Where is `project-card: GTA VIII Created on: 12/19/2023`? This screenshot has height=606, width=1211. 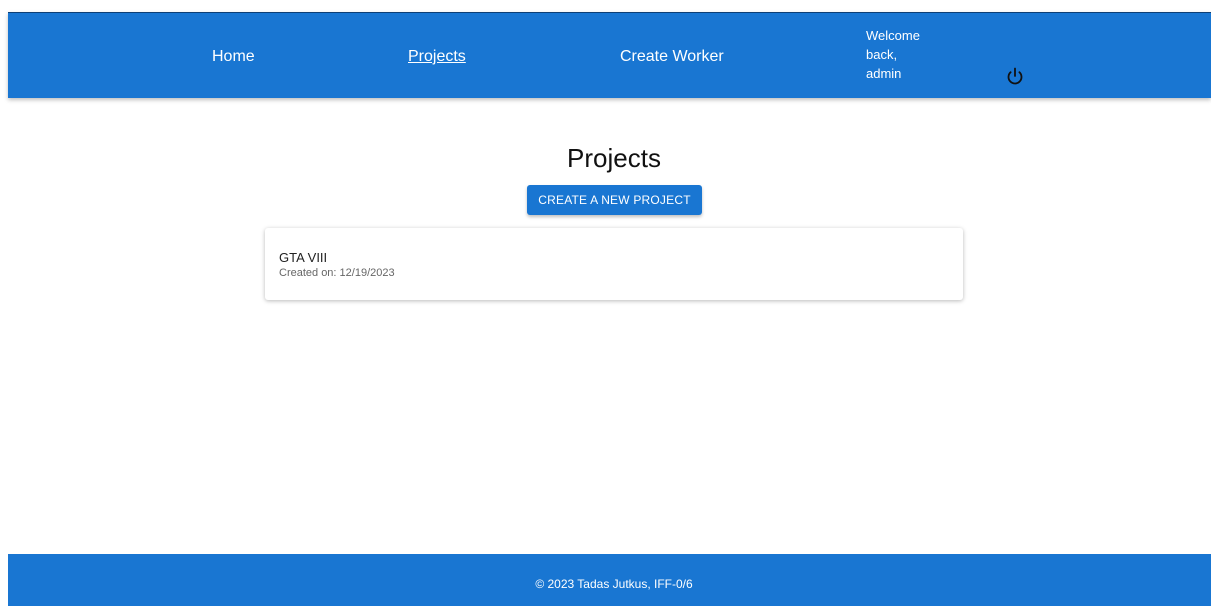
project-card: GTA VIII Created on: 12/19/2023 is located at coordinates (614, 264).